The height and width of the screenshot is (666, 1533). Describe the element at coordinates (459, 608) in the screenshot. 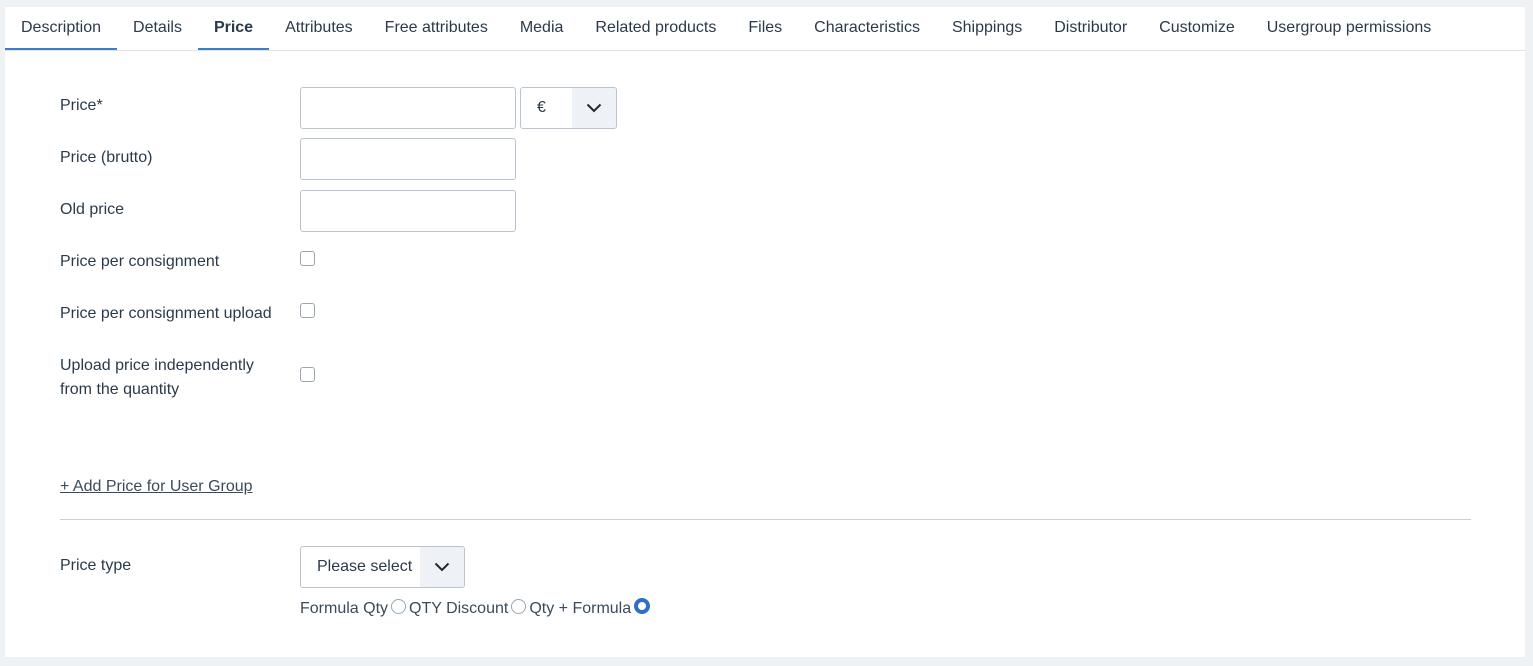

I see `radio-label-qty-discount: QTY Discount` at that location.